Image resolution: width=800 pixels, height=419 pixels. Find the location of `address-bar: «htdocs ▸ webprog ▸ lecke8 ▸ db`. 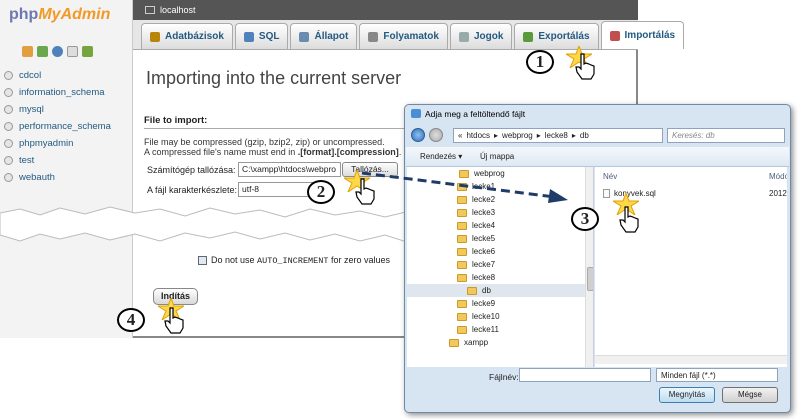

address-bar: «htdocs ▸ webprog ▸ lecke8 ▸ db is located at coordinates (558, 135).